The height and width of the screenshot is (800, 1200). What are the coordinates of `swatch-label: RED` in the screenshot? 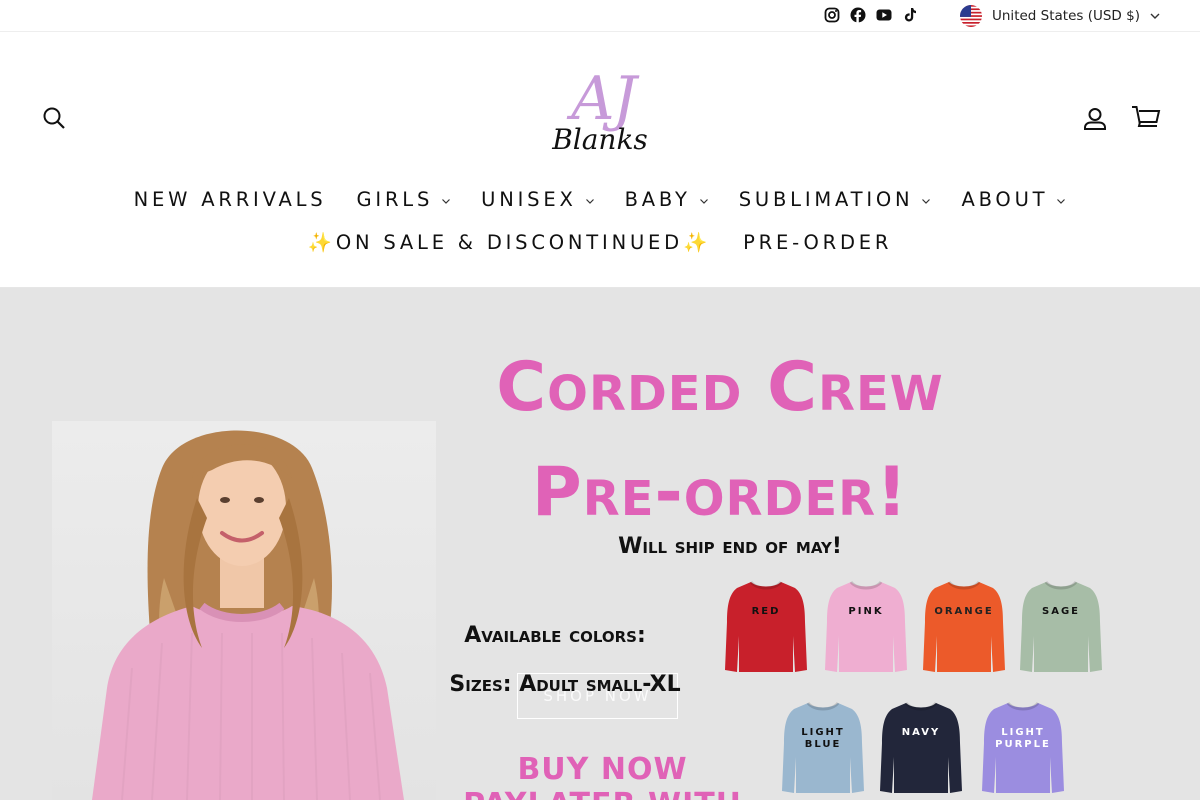 It's located at (766, 611).